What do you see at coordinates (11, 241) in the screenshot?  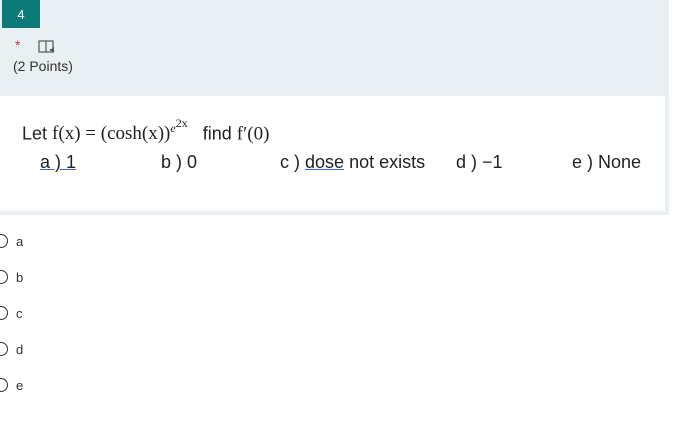 I see `choice-a: a` at bounding box center [11, 241].